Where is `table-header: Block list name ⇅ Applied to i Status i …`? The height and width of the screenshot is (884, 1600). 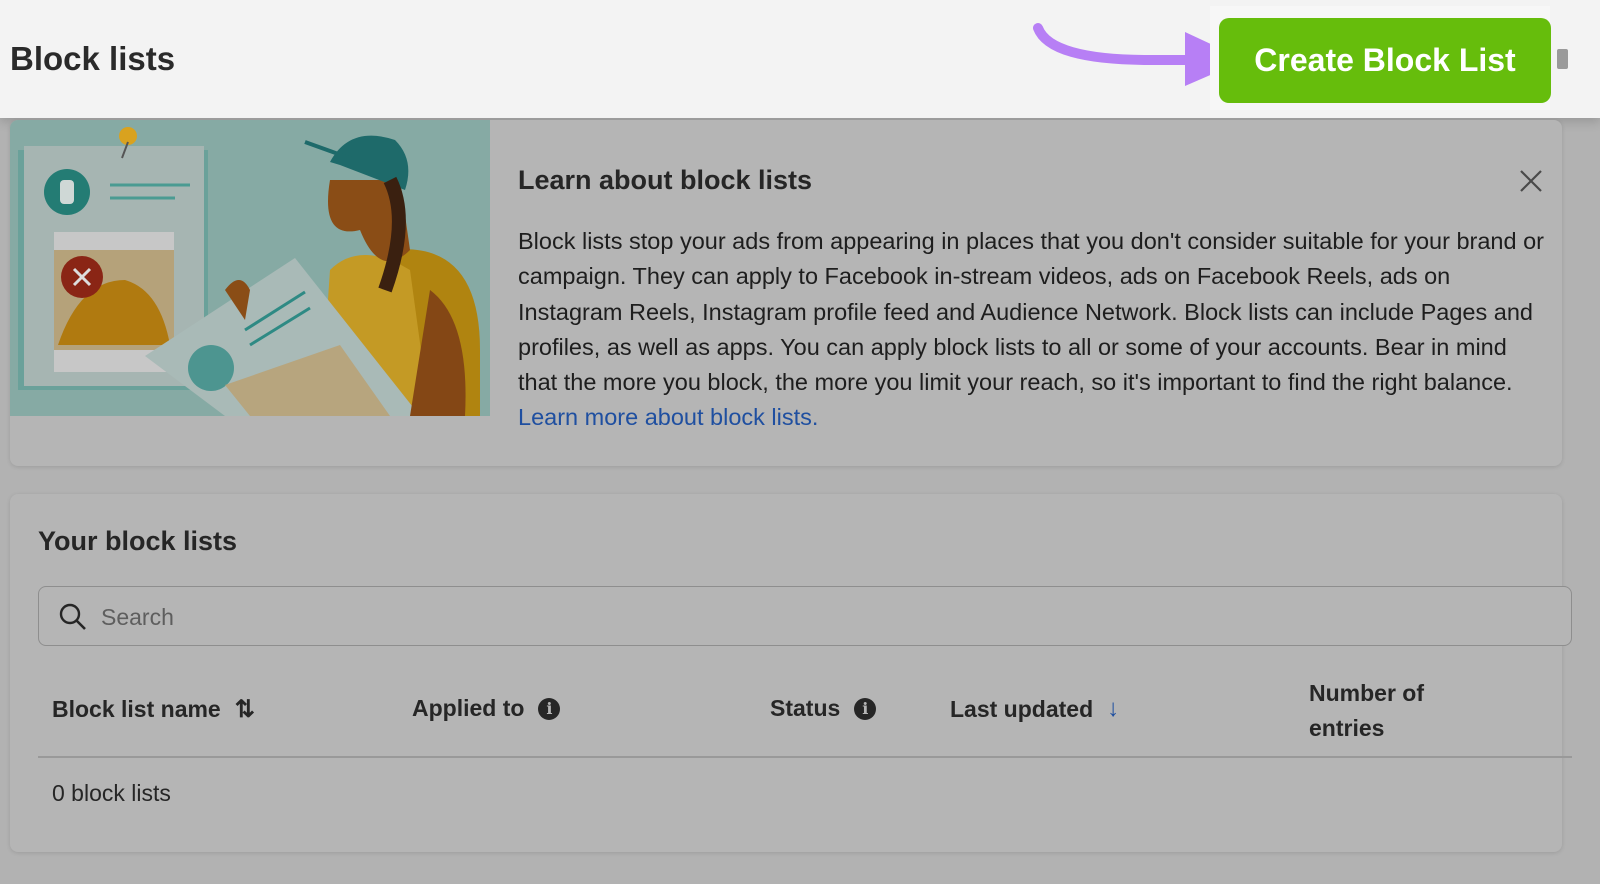
table-header: Block list name ⇅ Applied to i Status i … is located at coordinates (805, 709).